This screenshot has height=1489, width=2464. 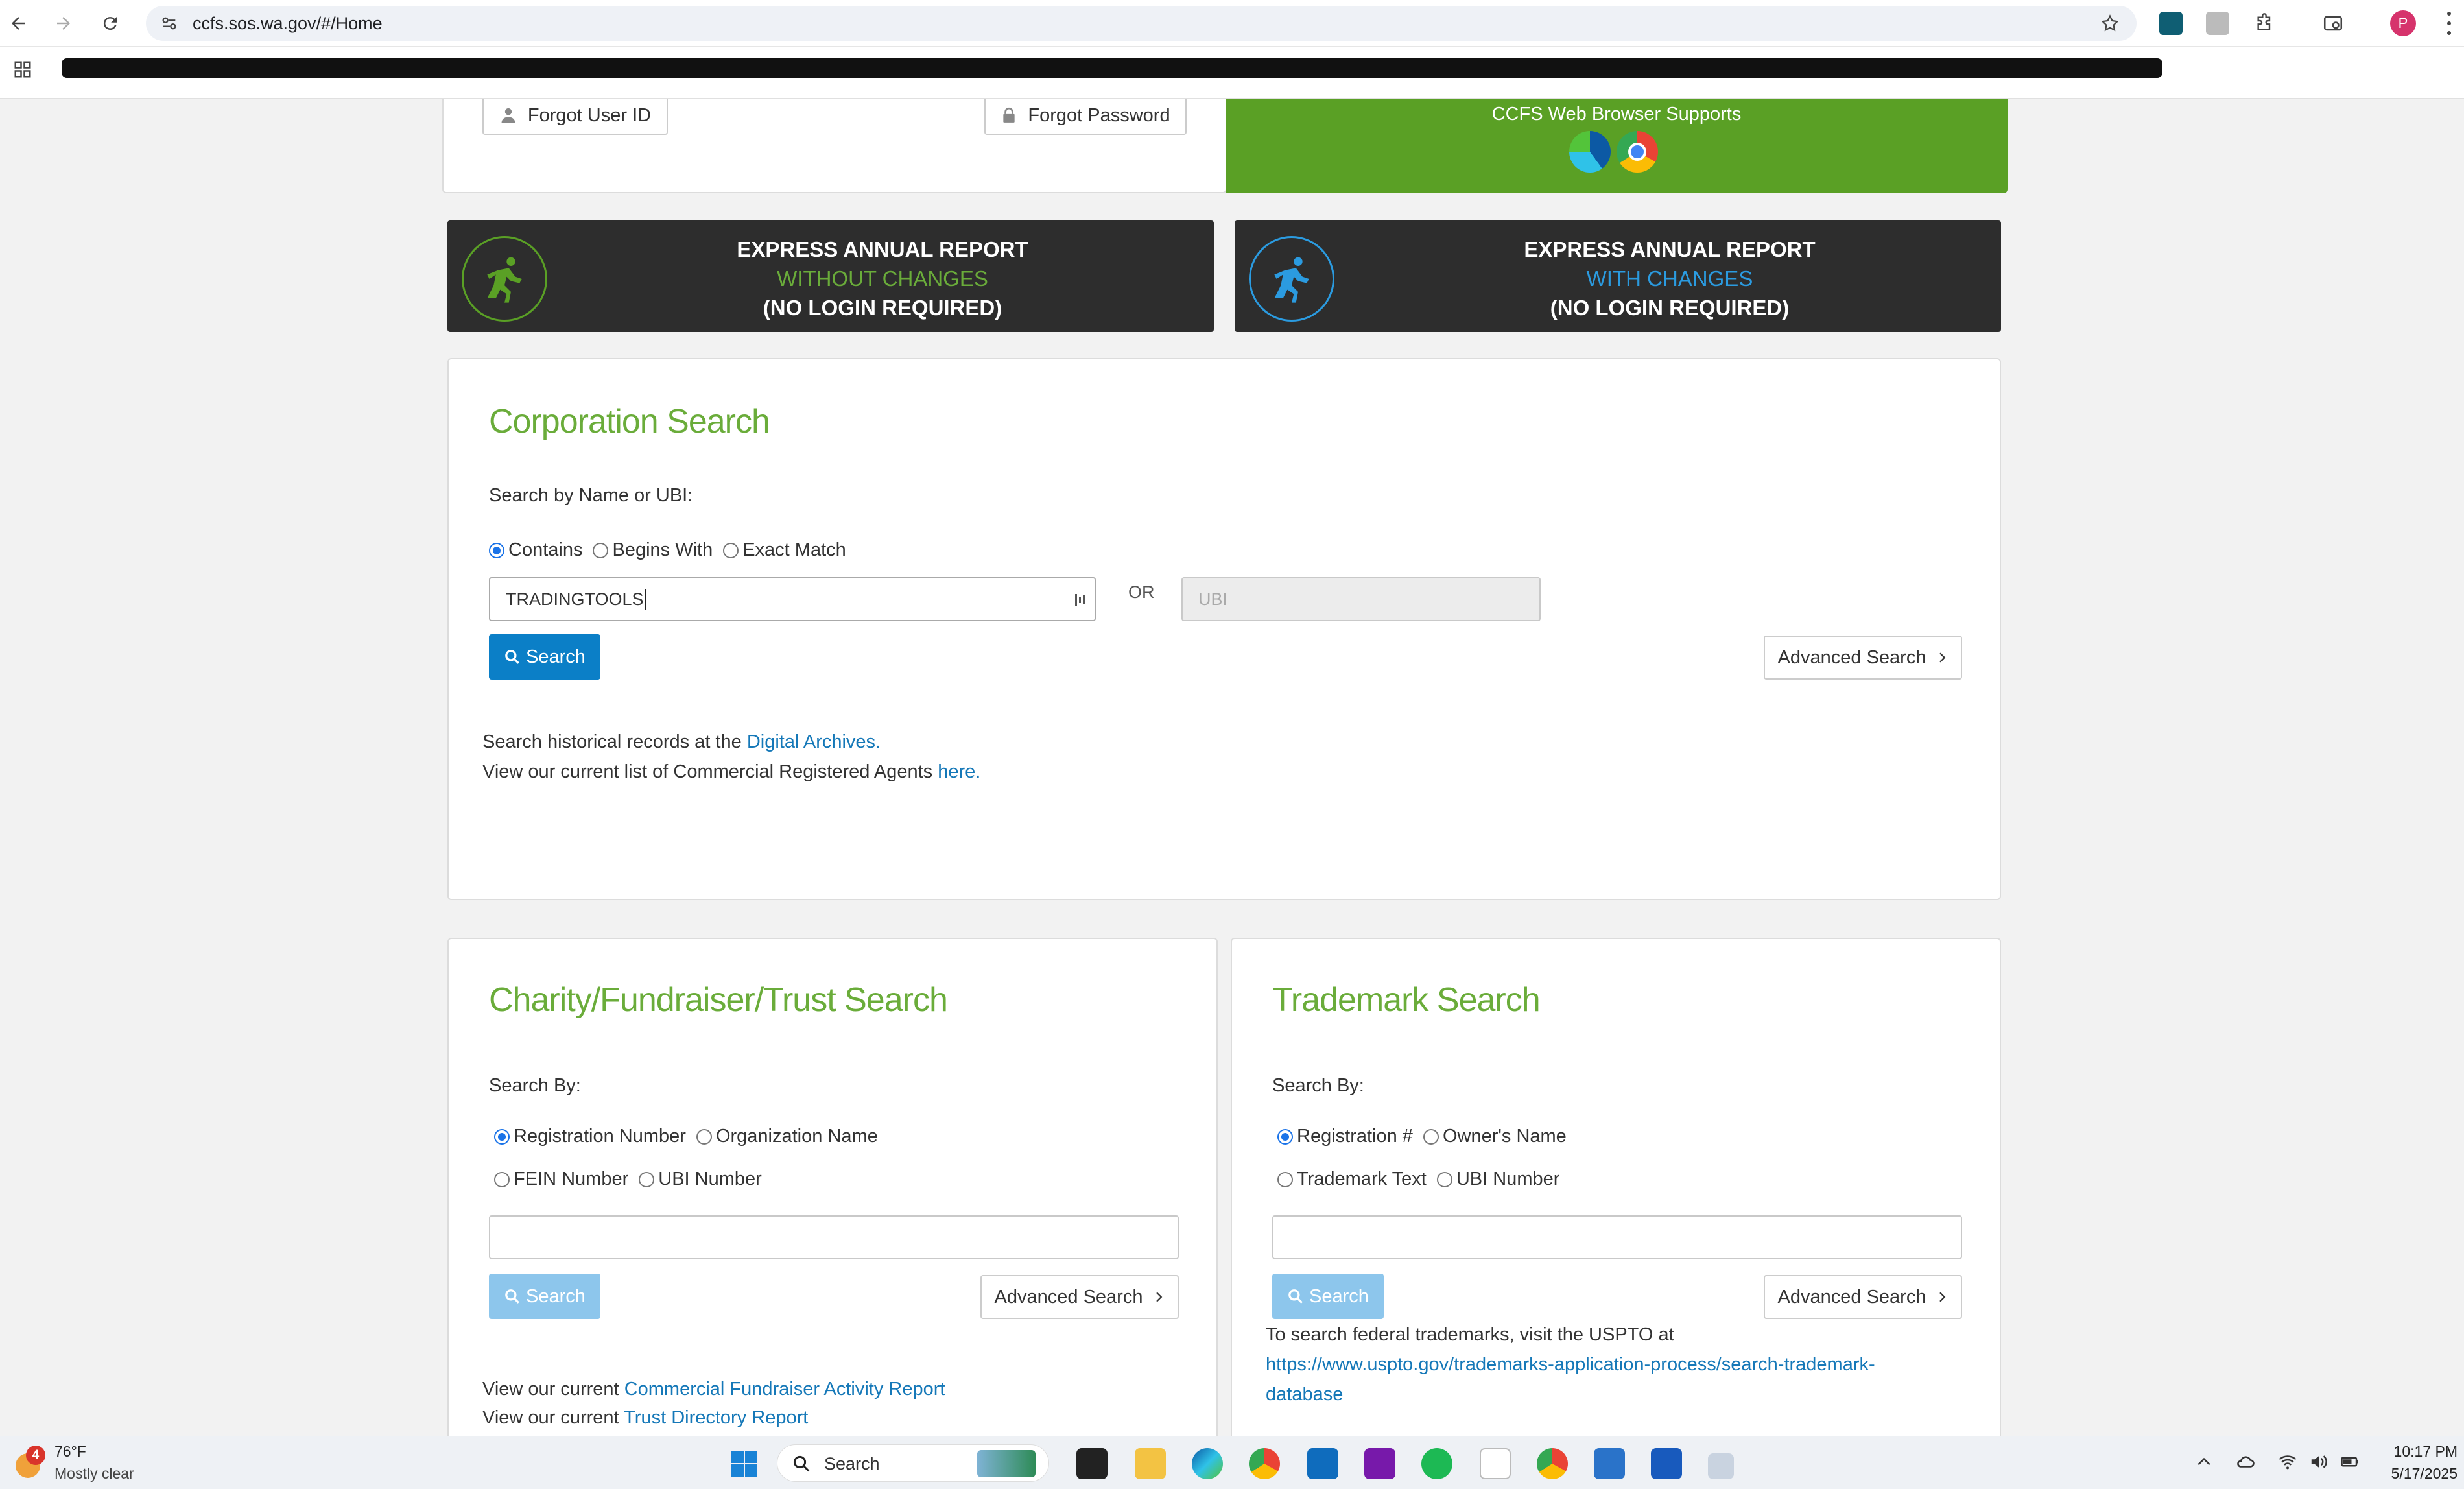 I want to click on charity-advanced-search-button: Advanced Search, so click(x=1079, y=1297).